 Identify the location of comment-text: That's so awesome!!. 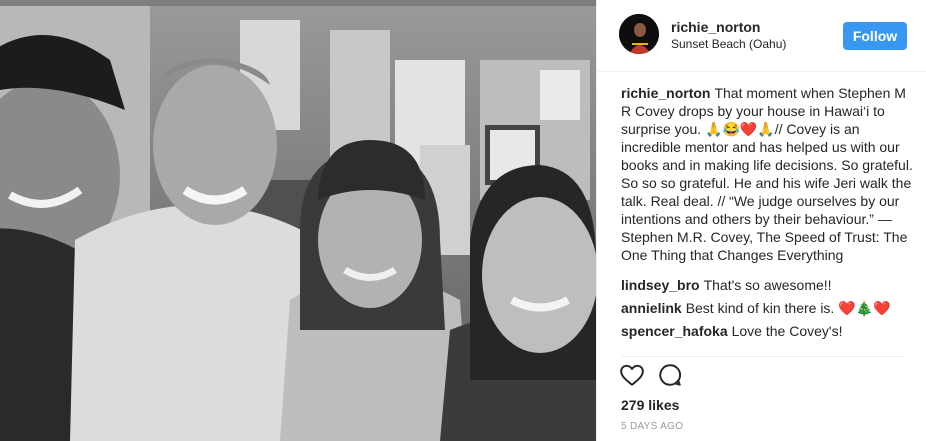
(767, 285).